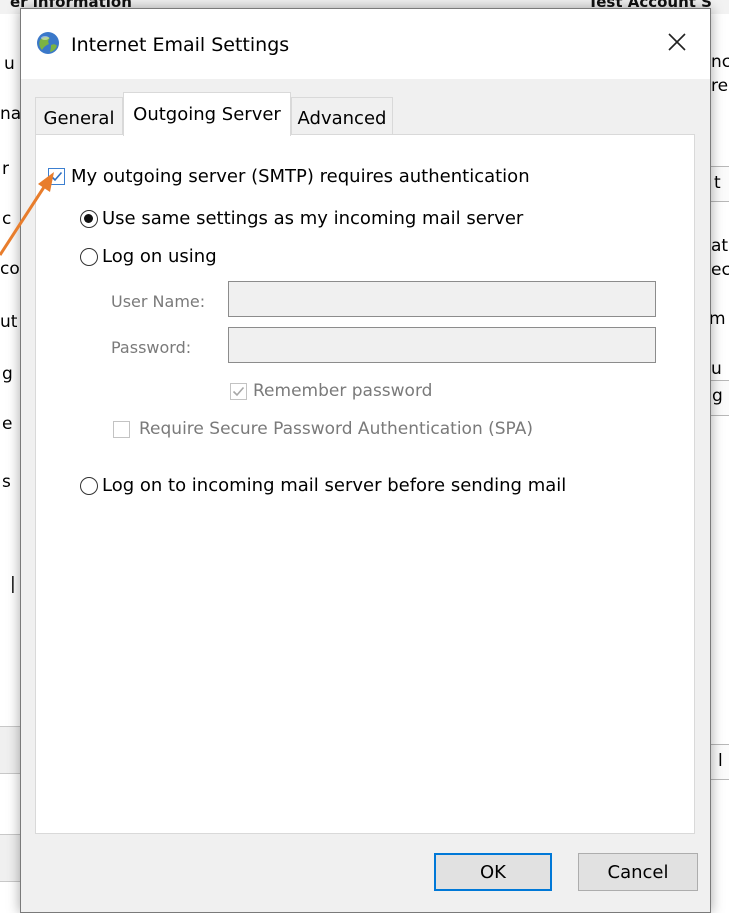  What do you see at coordinates (180, 45) in the screenshot?
I see `dialog-title: Internet Email Settings` at bounding box center [180, 45].